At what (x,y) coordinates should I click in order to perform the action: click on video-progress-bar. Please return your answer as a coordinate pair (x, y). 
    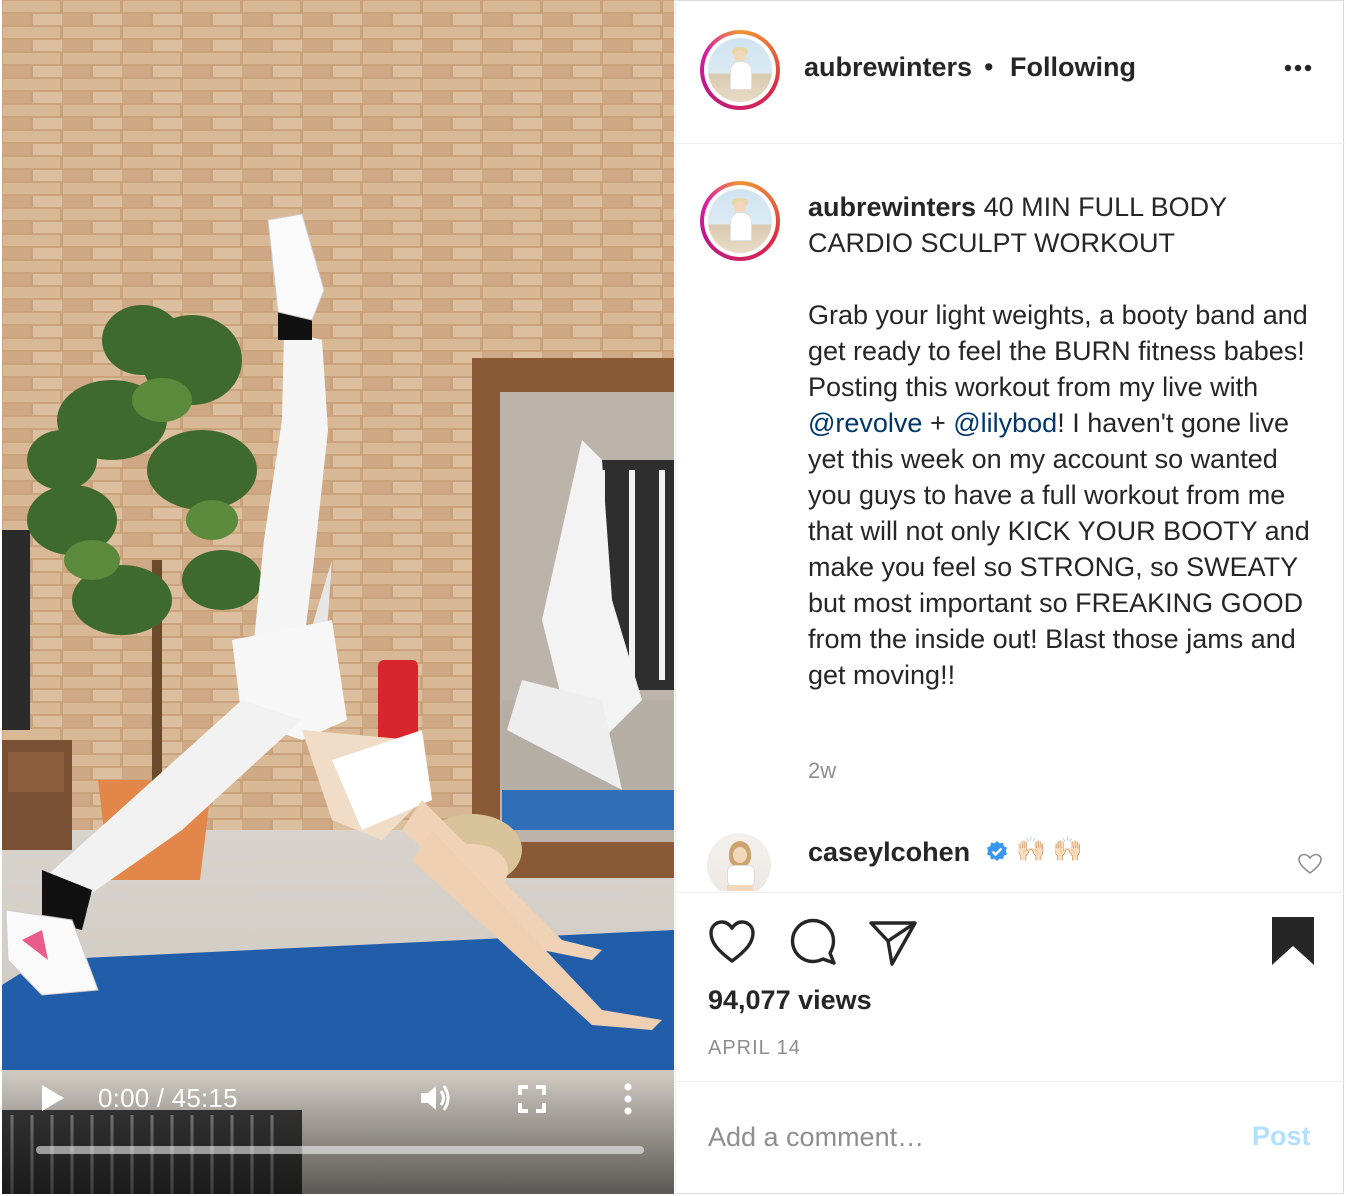
    Looking at the image, I should click on (340, 1150).